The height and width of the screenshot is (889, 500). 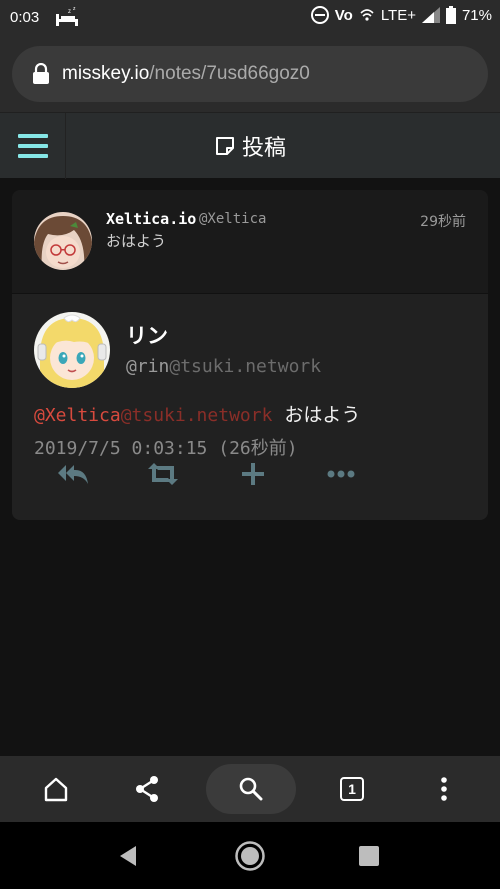 I want to click on more-button, so click(x=341, y=474).